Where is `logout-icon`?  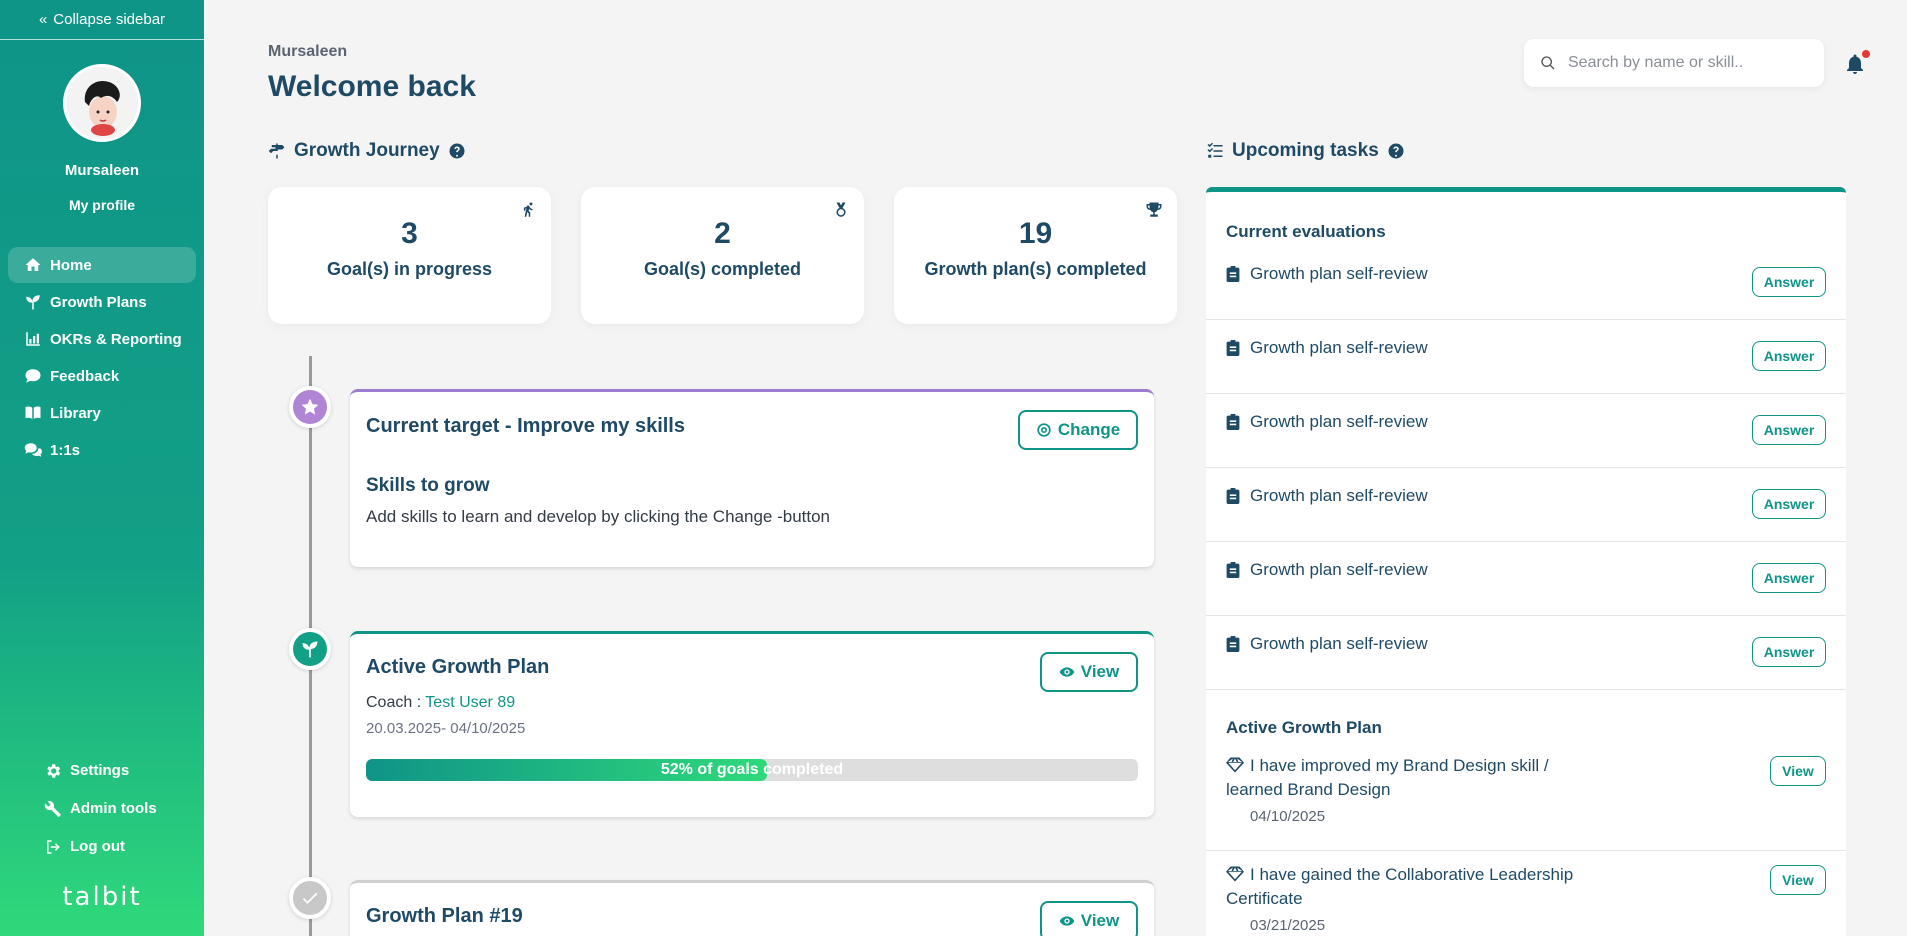 logout-icon is located at coordinates (53, 846).